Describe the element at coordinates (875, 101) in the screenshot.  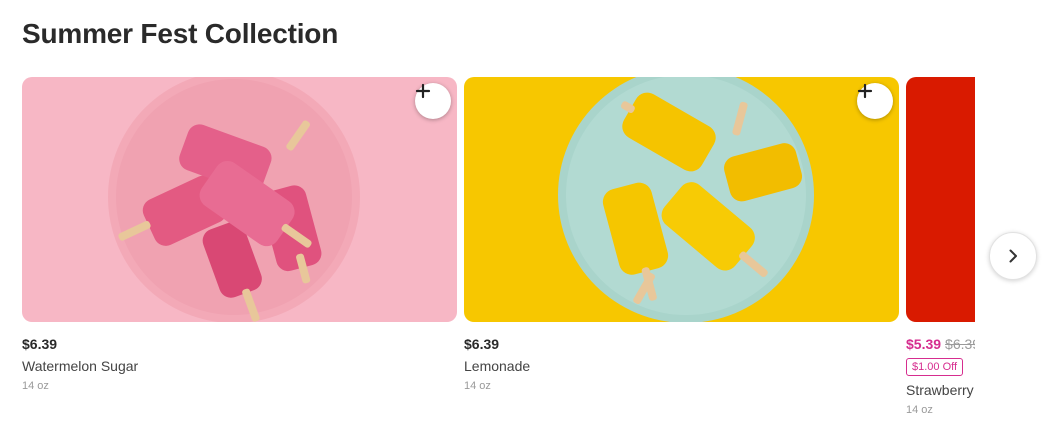
I see `add-to-cart-button-lemonade` at that location.